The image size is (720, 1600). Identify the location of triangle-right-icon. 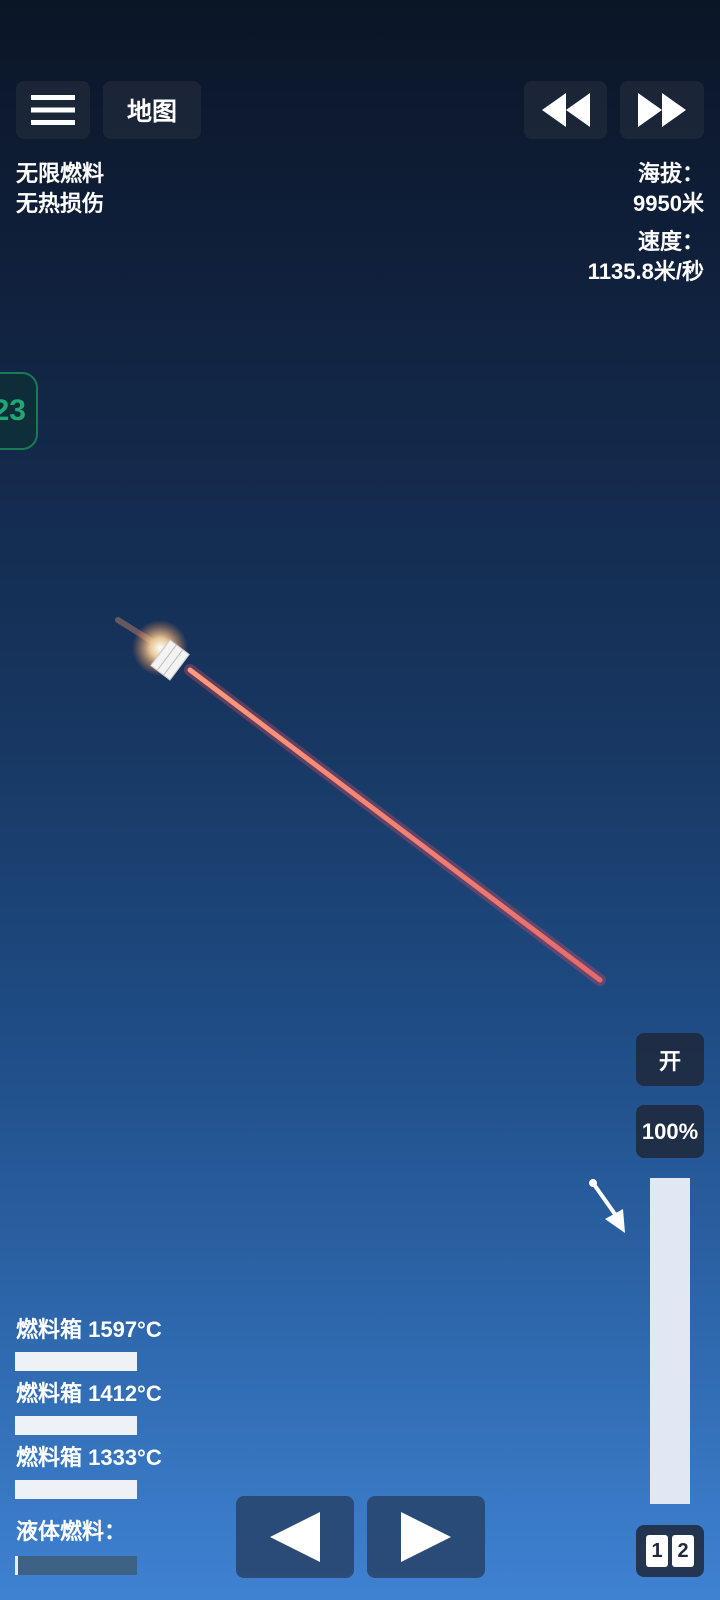
(426, 1537).